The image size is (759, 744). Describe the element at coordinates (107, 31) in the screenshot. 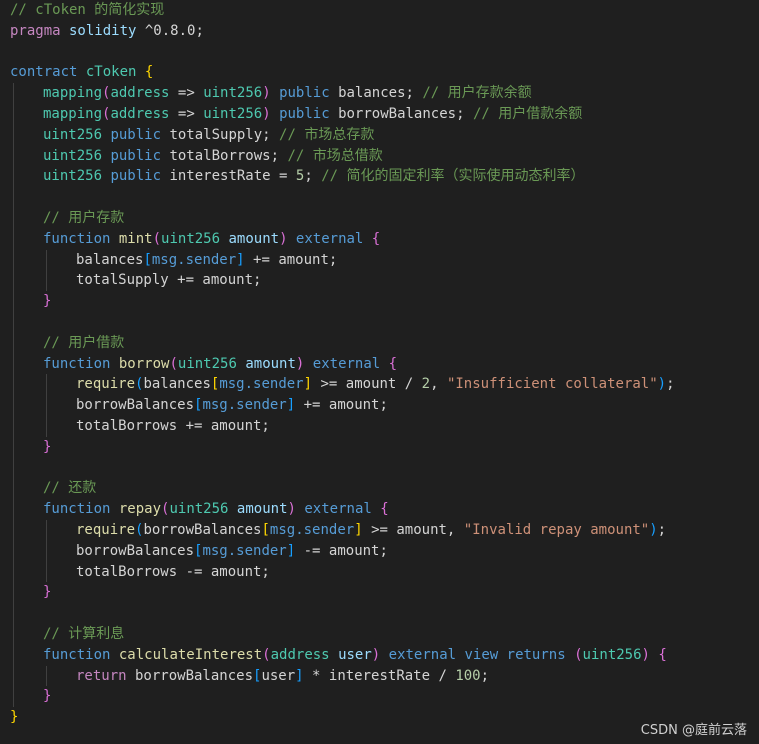

I see `code-content: pragma solidity ^0.8.0;` at that location.